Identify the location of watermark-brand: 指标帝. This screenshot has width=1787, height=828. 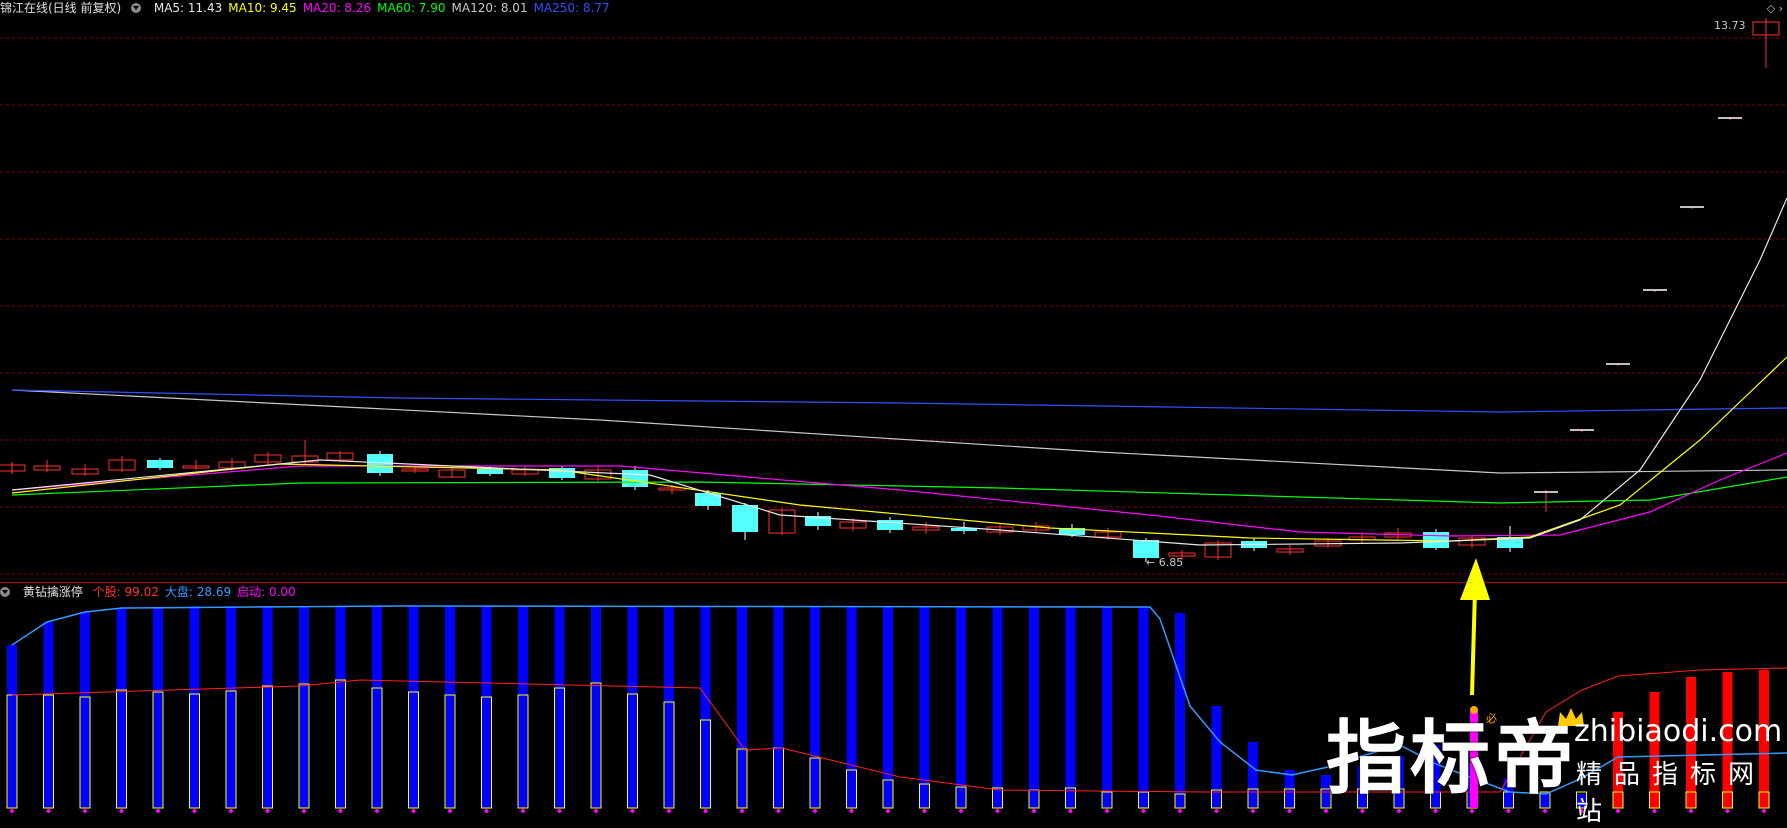
(1452, 758).